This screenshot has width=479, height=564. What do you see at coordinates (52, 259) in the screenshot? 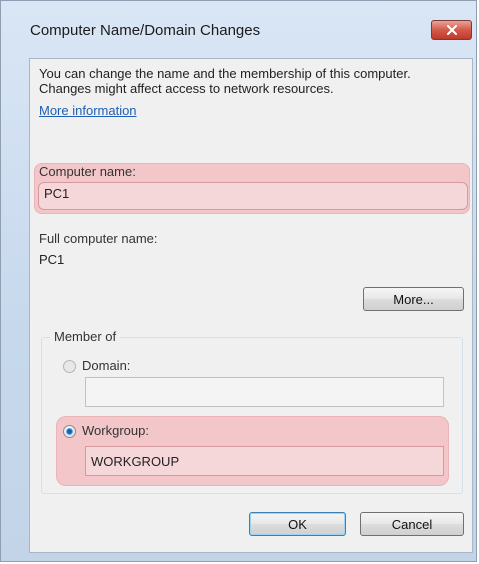
I see `full-computer-name-value: PC1` at bounding box center [52, 259].